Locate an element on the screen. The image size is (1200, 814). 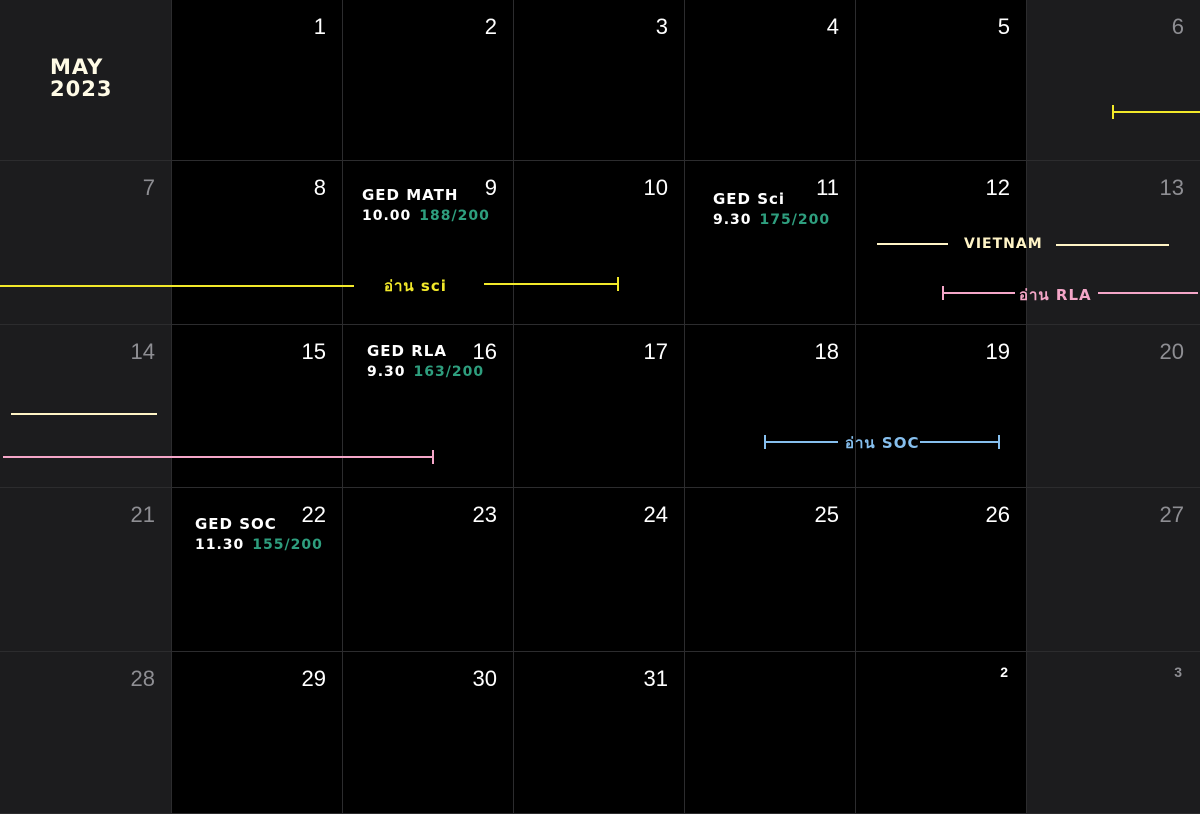
day-number: 7 is located at coordinates (148, 187).